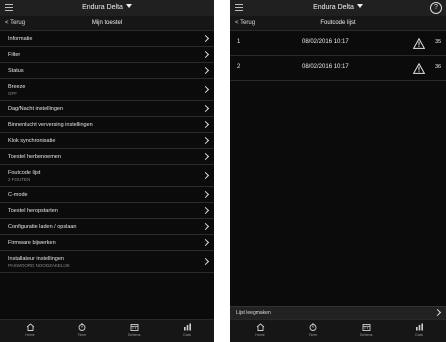 The height and width of the screenshot is (342, 446). I want to click on menu-item: Filter, so click(107, 55).